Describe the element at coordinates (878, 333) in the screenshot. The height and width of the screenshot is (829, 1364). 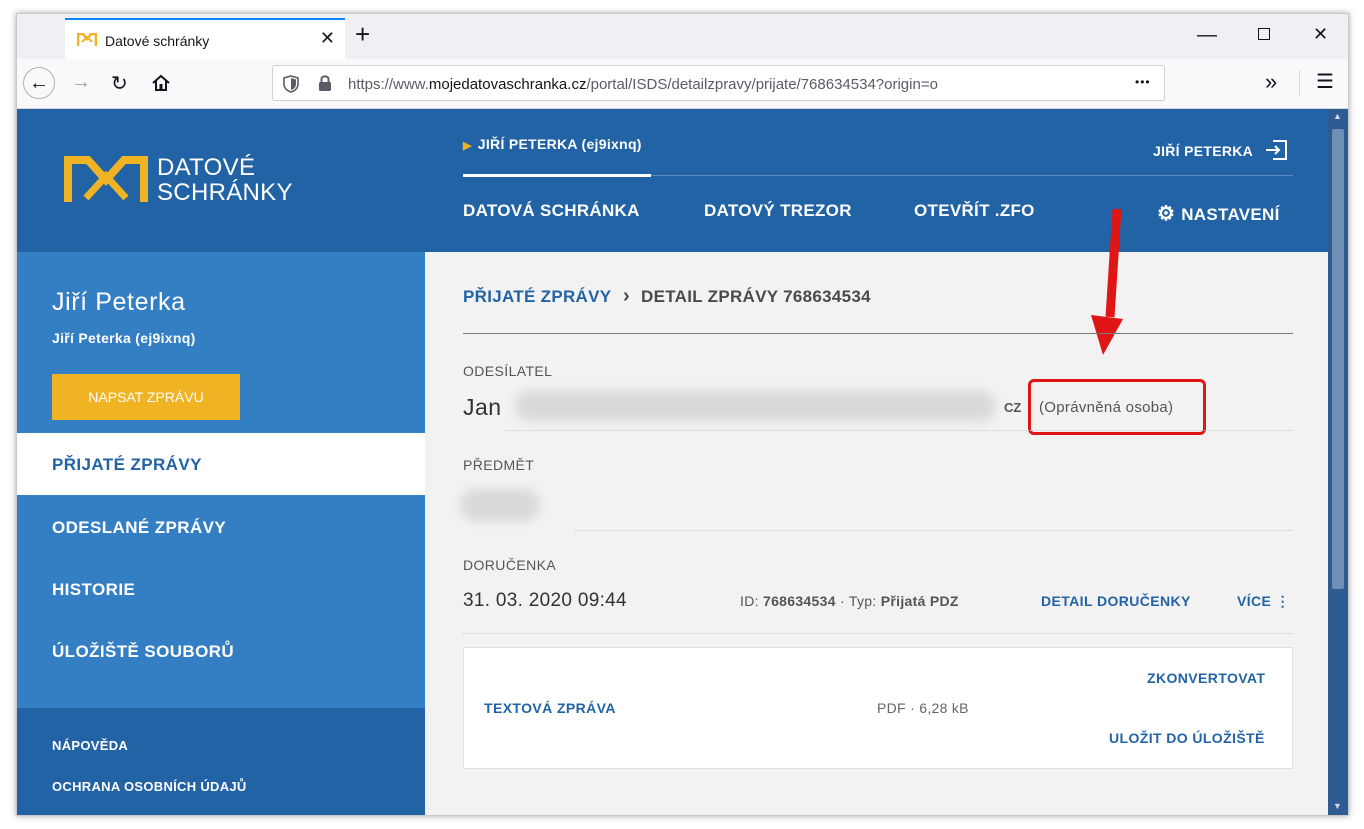
I see `title-divider` at that location.